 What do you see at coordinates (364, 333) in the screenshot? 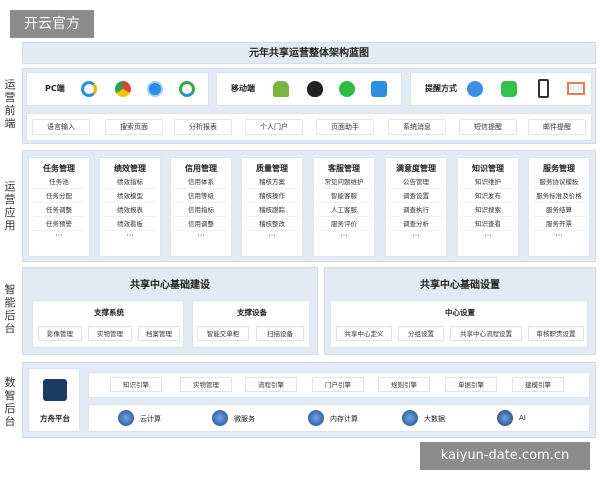
I see `center-item: 共享中心定义` at bounding box center [364, 333].